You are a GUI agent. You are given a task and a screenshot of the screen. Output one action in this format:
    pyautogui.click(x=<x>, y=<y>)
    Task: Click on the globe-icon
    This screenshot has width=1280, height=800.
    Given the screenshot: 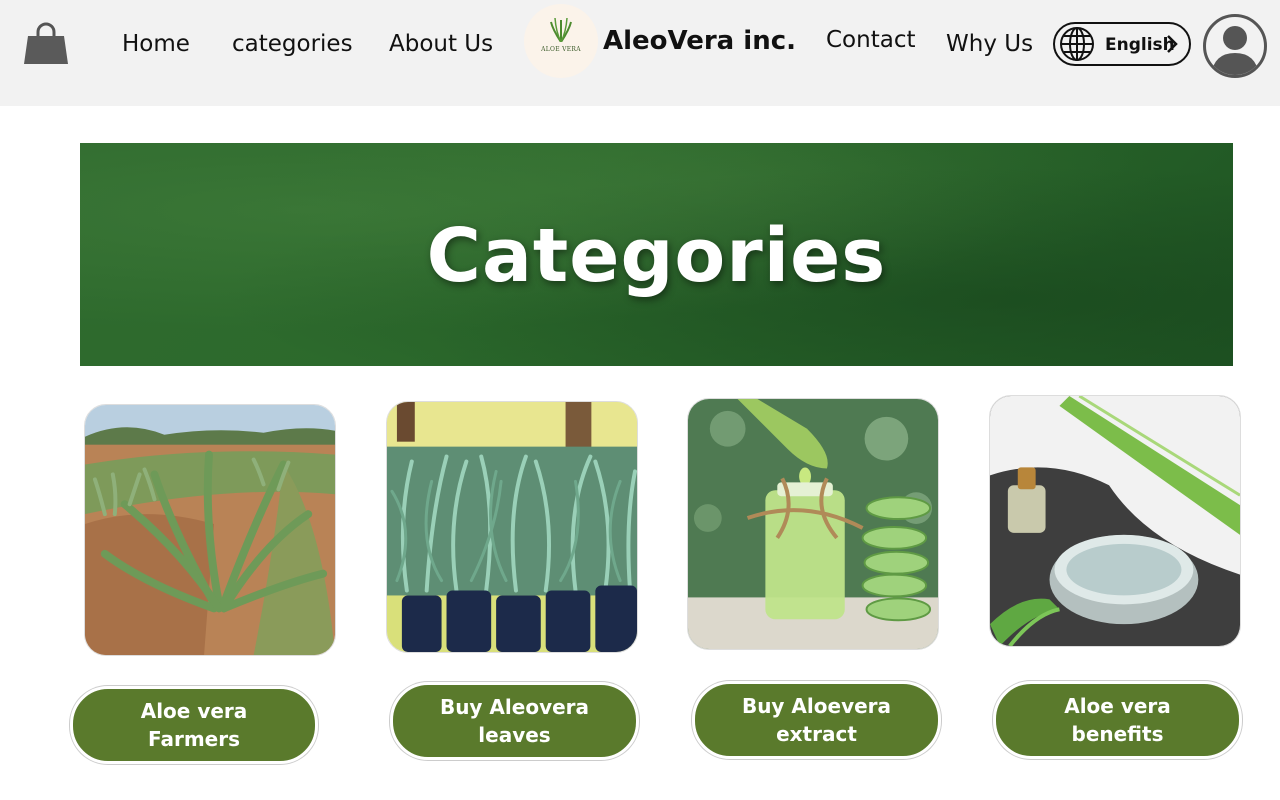 What is the action you would take?
    pyautogui.click(x=1077, y=44)
    